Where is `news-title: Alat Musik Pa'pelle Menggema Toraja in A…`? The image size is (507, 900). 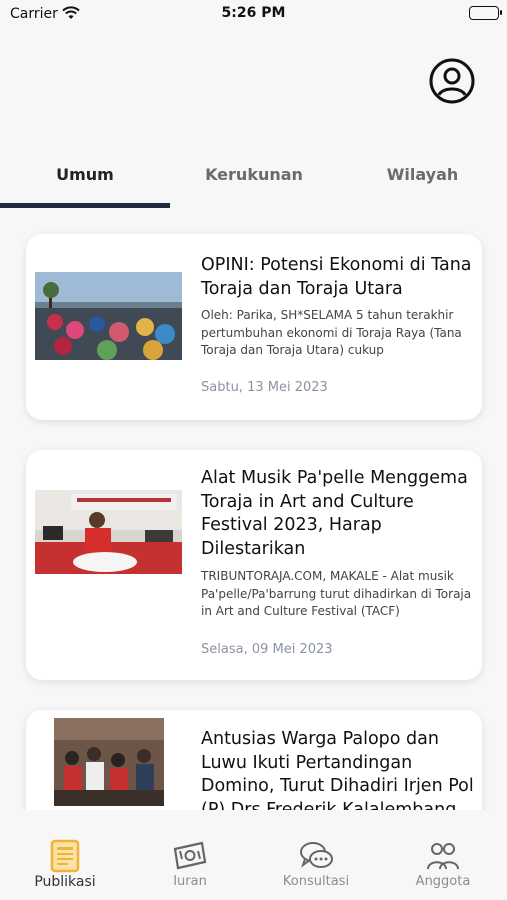
news-title: Alat Musik Pa'pelle Menggema Toraja in A… is located at coordinates (334, 513).